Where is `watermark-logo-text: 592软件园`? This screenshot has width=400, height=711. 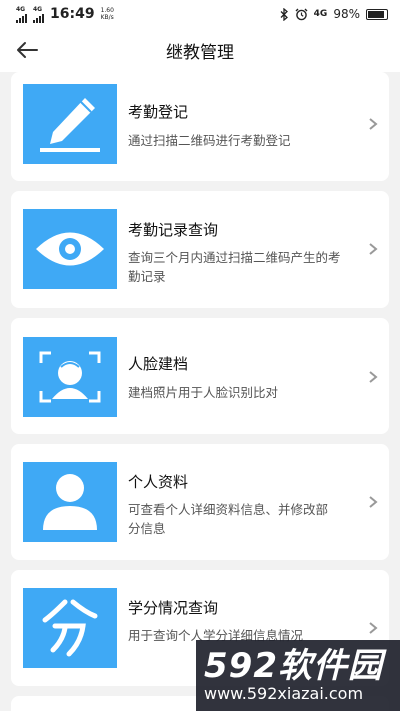
watermark-logo-text: 592软件园 is located at coordinates (293, 665).